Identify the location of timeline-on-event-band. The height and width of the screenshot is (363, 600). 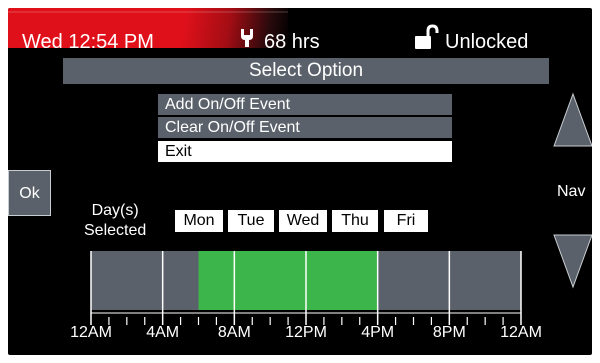
(288, 280).